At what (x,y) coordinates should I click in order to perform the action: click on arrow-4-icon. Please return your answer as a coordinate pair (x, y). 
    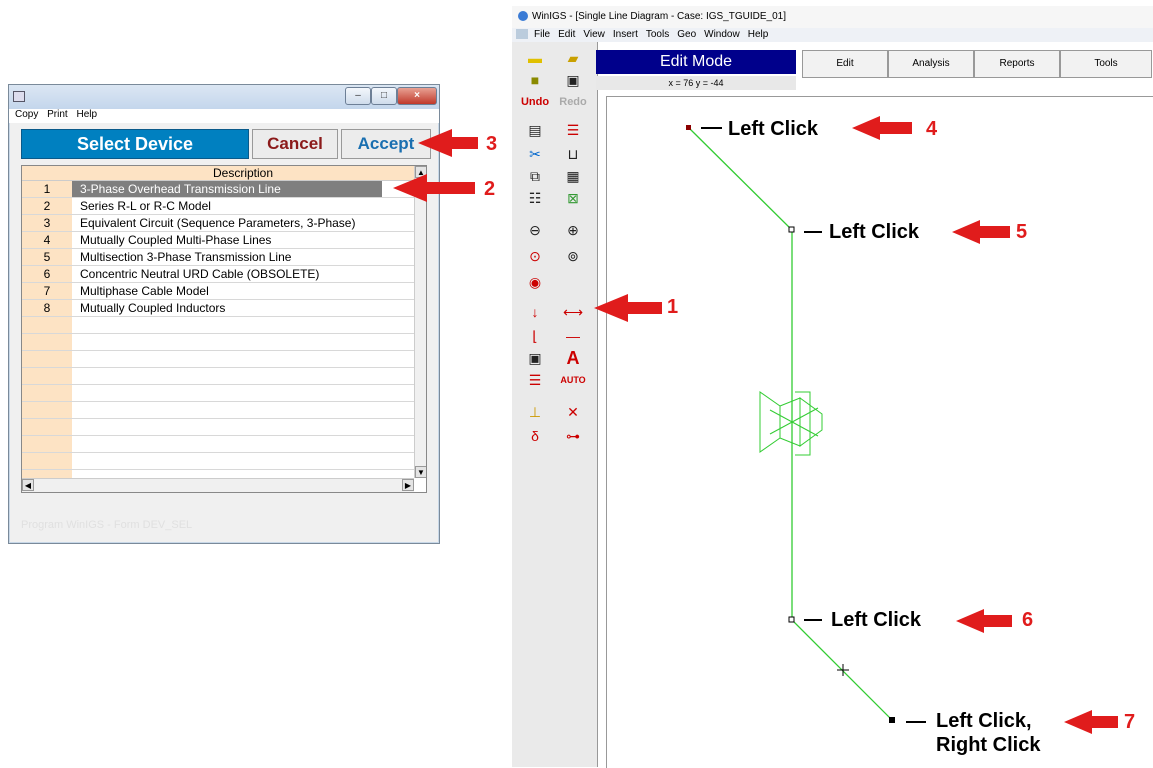
    Looking at the image, I should click on (882, 128).